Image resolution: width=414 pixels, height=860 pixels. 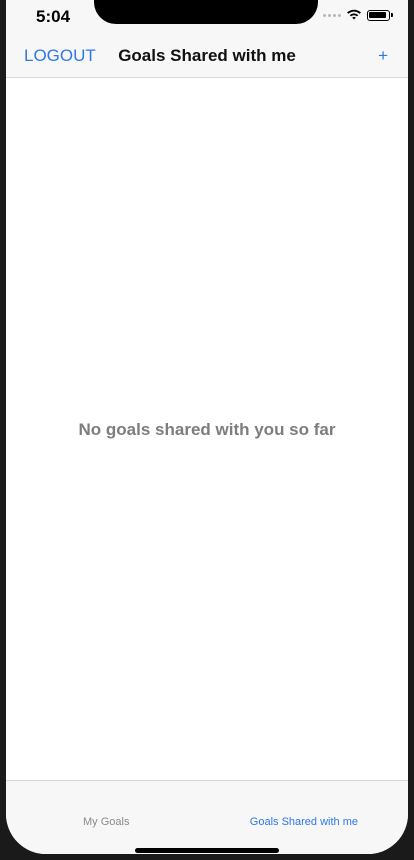 I want to click on tab-bar: My Goals Goals Shared with me, so click(x=207, y=817).